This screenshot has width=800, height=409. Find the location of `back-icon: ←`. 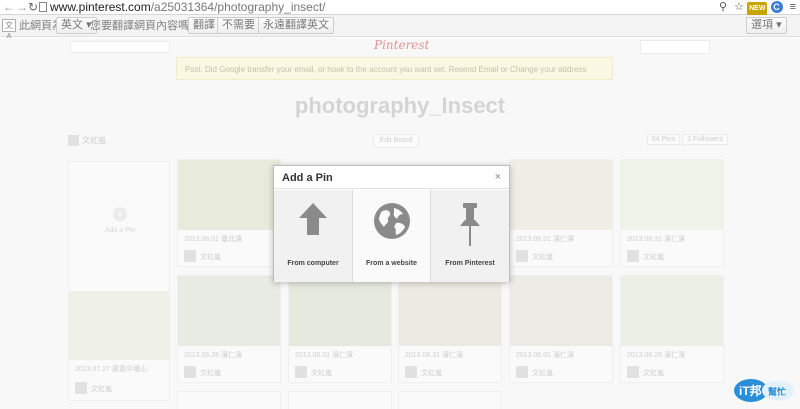

back-icon: ← is located at coordinates (9, 7).